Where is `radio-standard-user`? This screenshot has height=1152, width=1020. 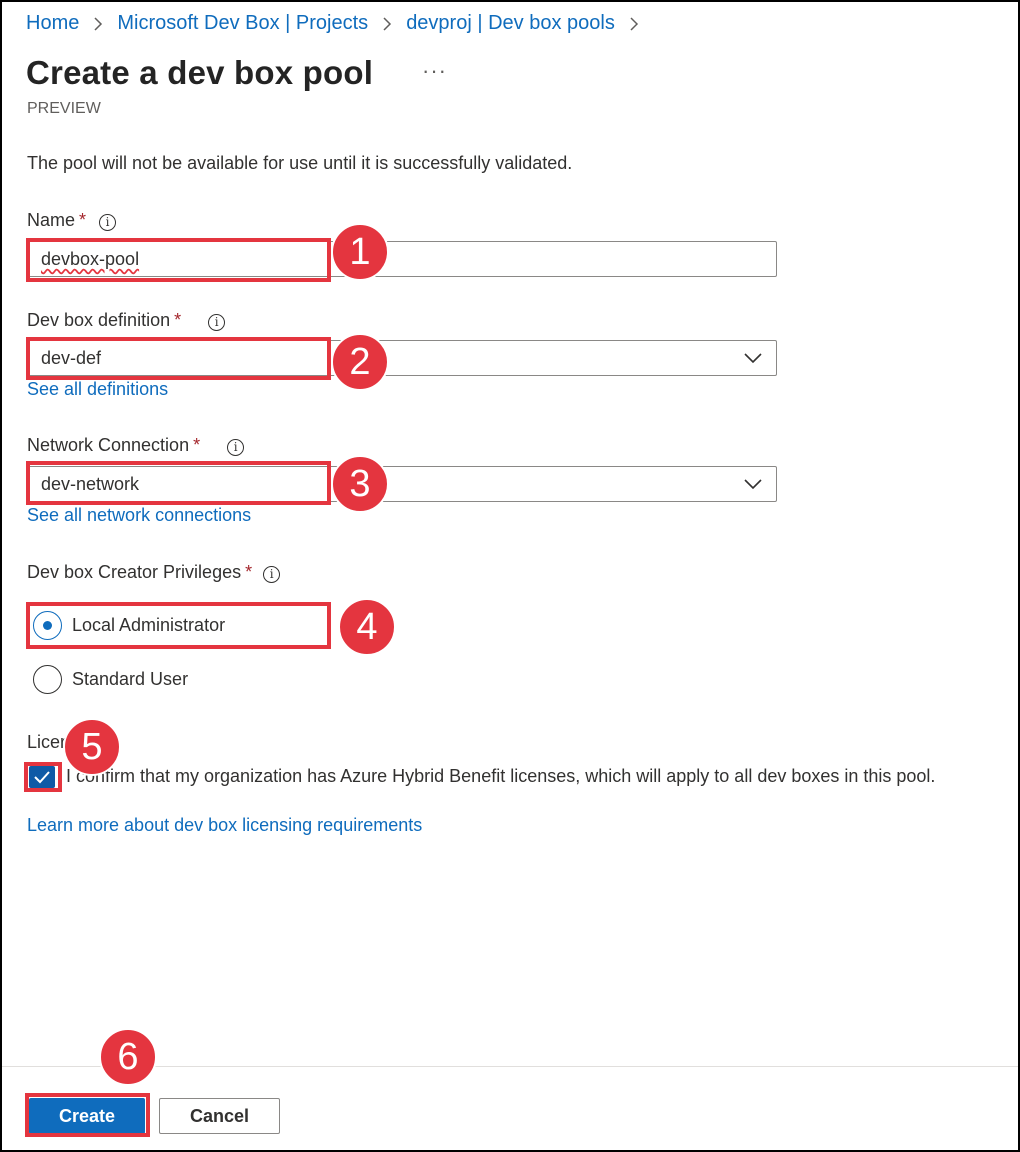 radio-standard-user is located at coordinates (47, 679).